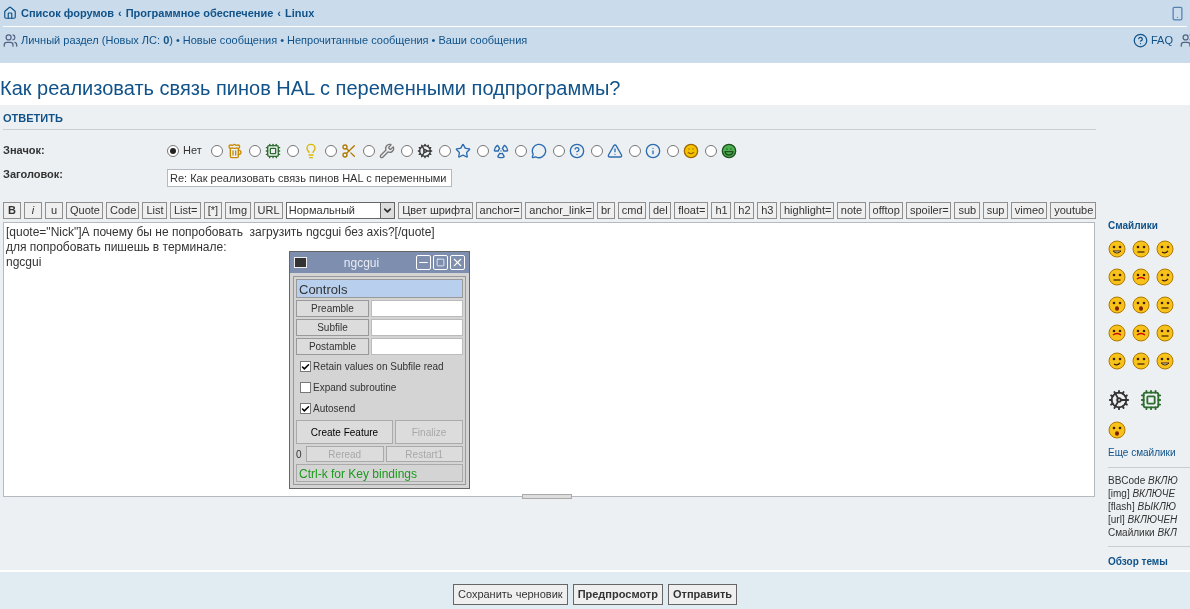 This screenshot has height=609, width=1190. Describe the element at coordinates (230, 40) in the screenshot. I see `nav-link: Новые сообщения` at that location.